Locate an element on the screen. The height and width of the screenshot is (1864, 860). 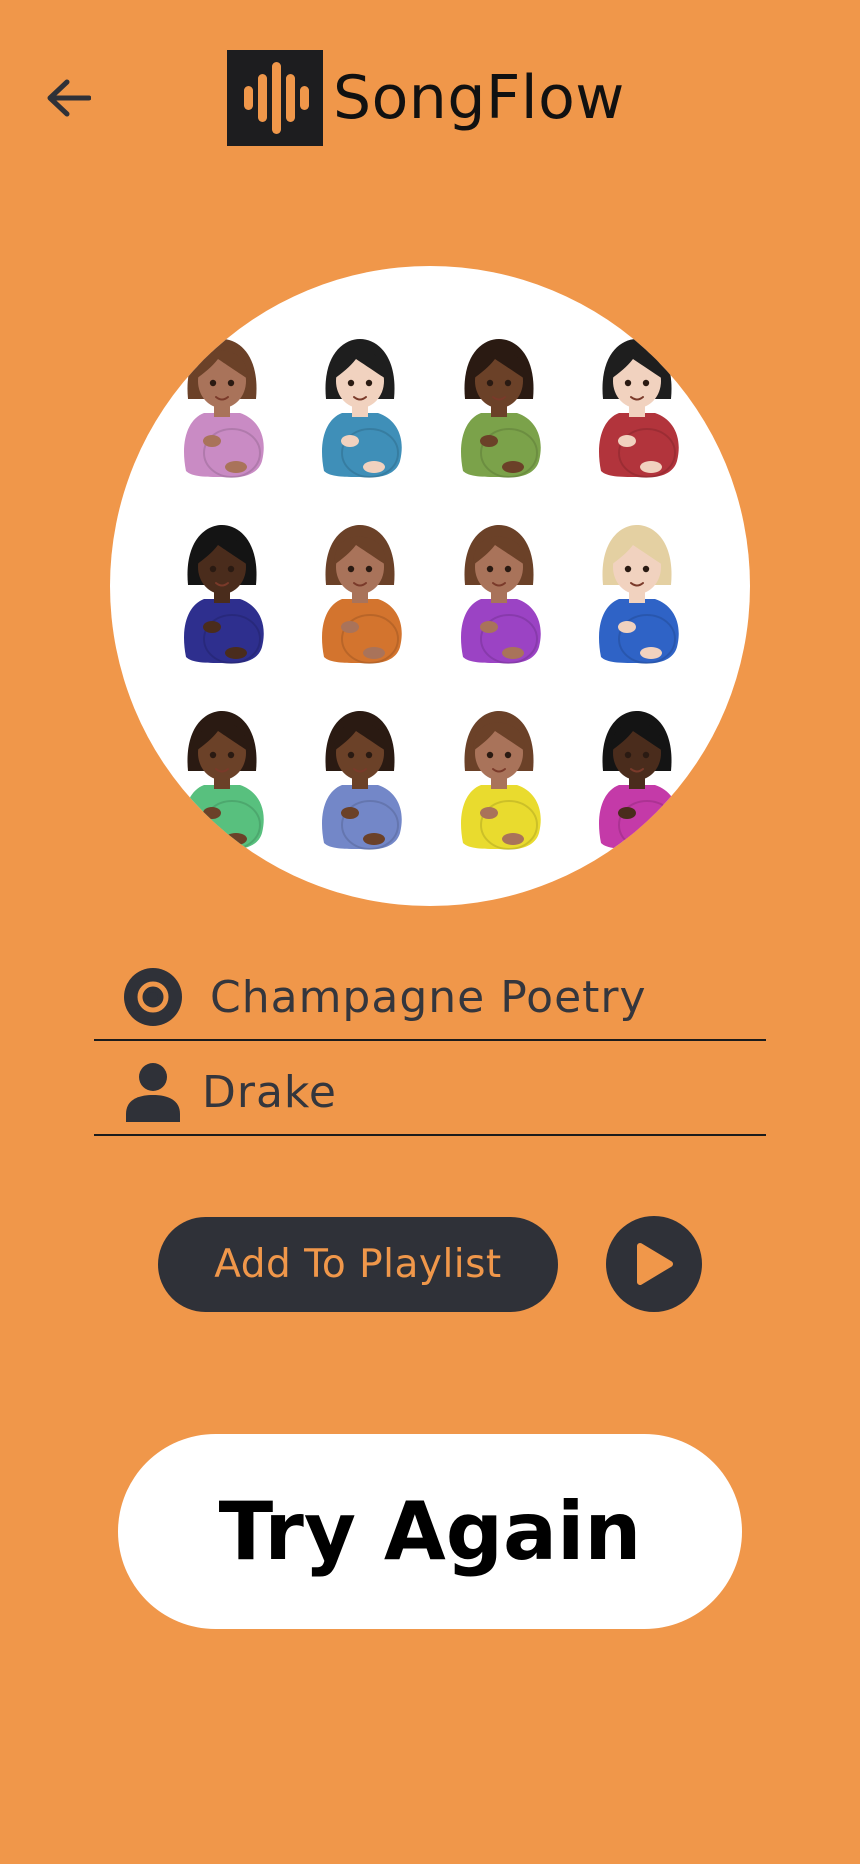
back-button is located at coordinates (68, 98).